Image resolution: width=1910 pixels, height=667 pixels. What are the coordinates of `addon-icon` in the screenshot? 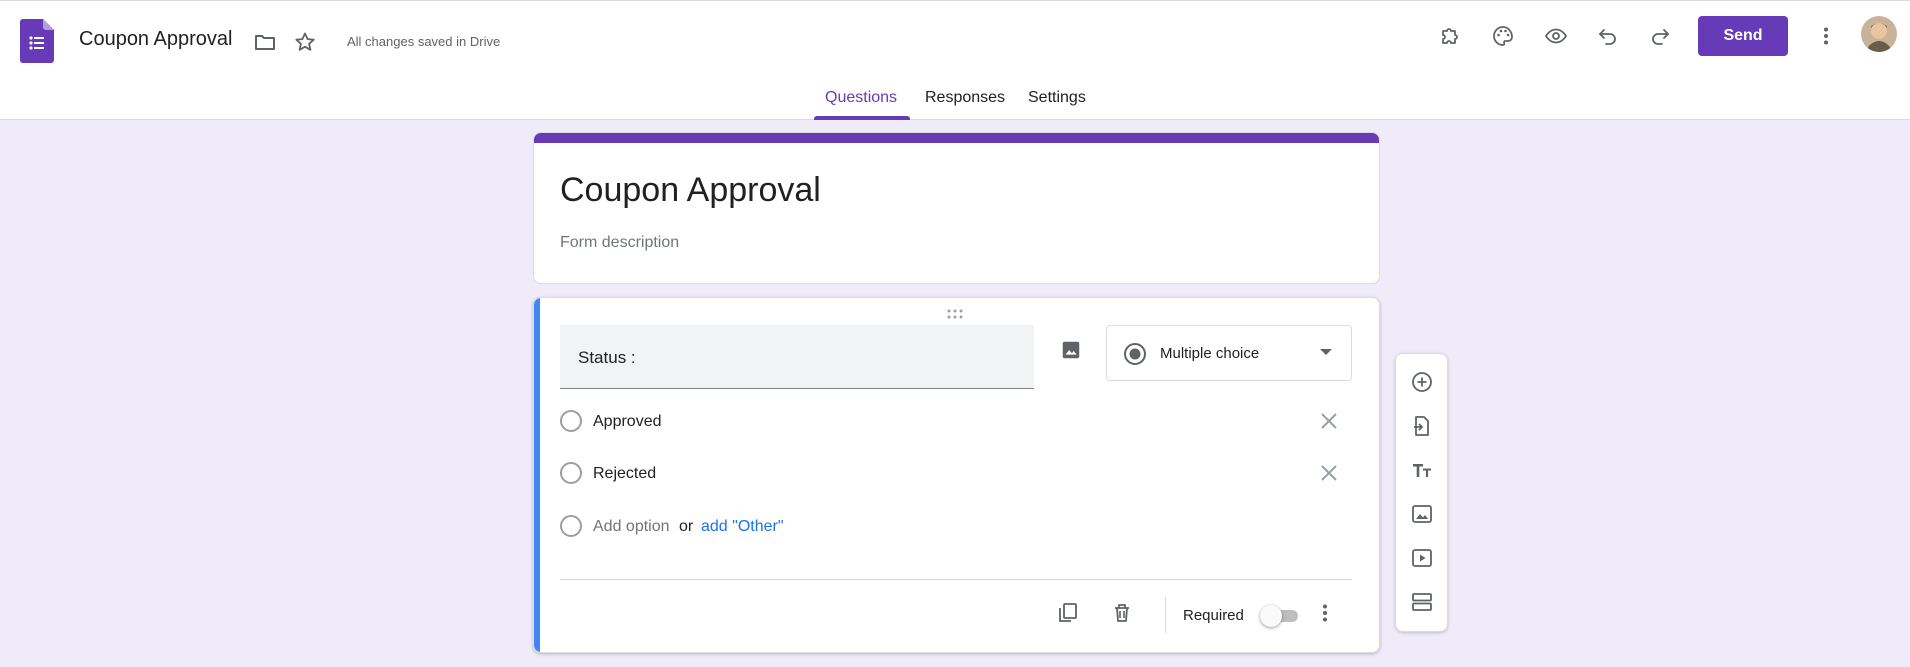 It's located at (1450, 36).